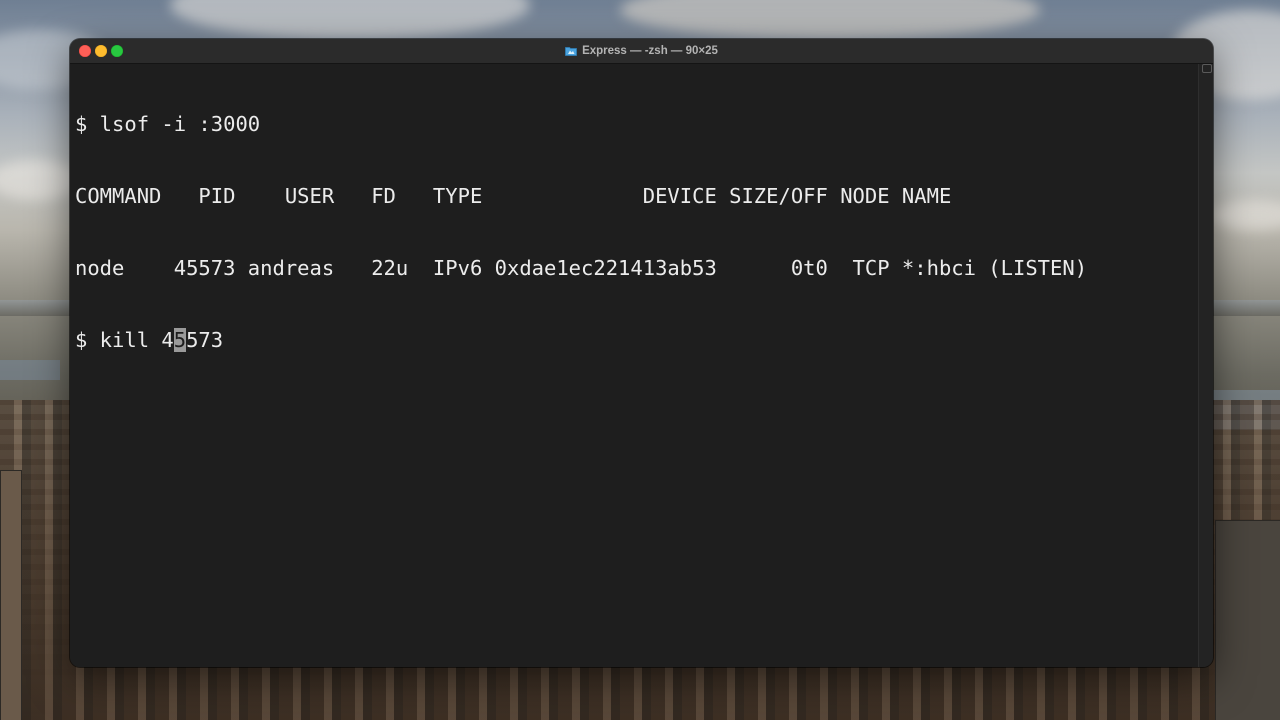 This screenshot has height=720, width=1280. What do you see at coordinates (168, 124) in the screenshot?
I see `terminal-line: $ lsof -i :3000` at bounding box center [168, 124].